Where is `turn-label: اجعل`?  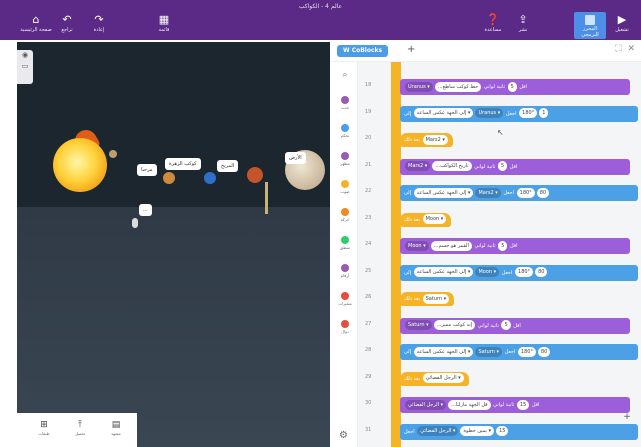 turn-label: اجعل is located at coordinates (508, 193).